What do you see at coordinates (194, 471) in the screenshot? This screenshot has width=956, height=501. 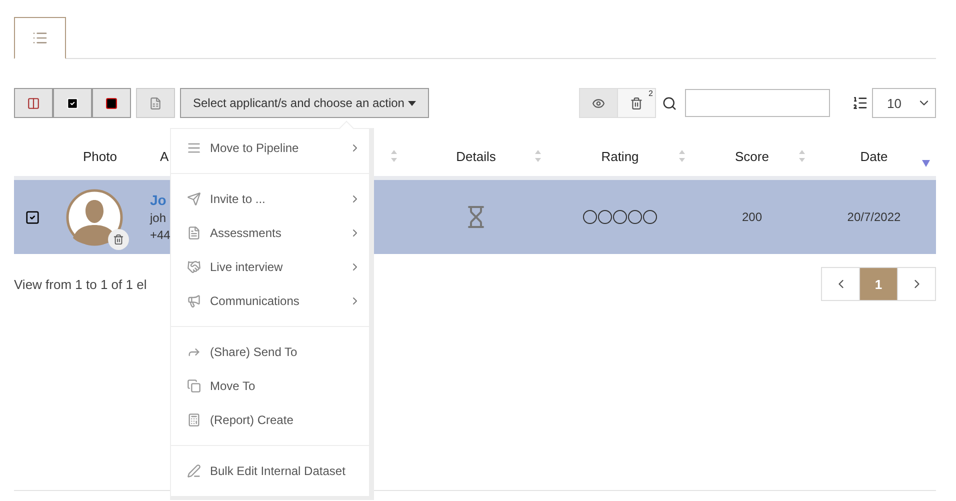 I see `pen-icon` at bounding box center [194, 471].